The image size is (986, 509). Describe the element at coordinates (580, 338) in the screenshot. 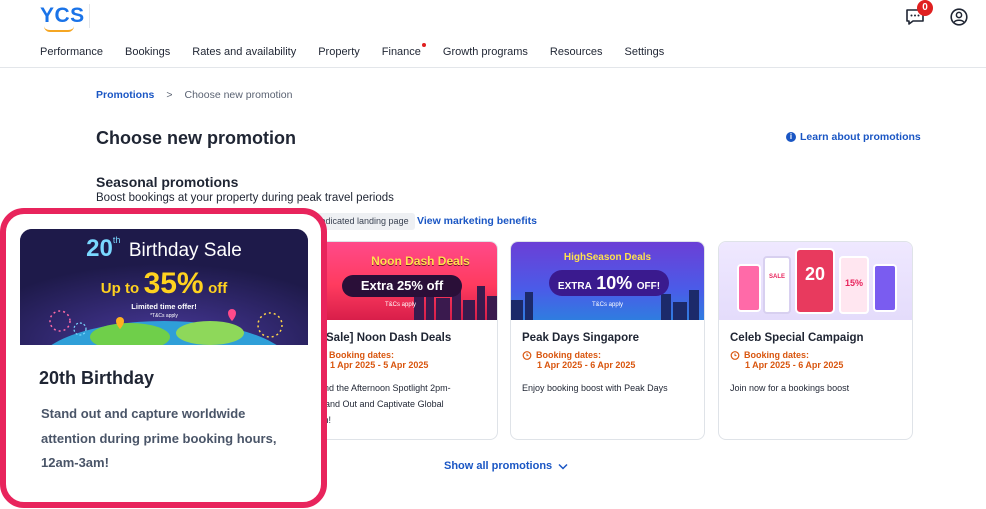

I see `card-title: Peak Days Singapore` at that location.